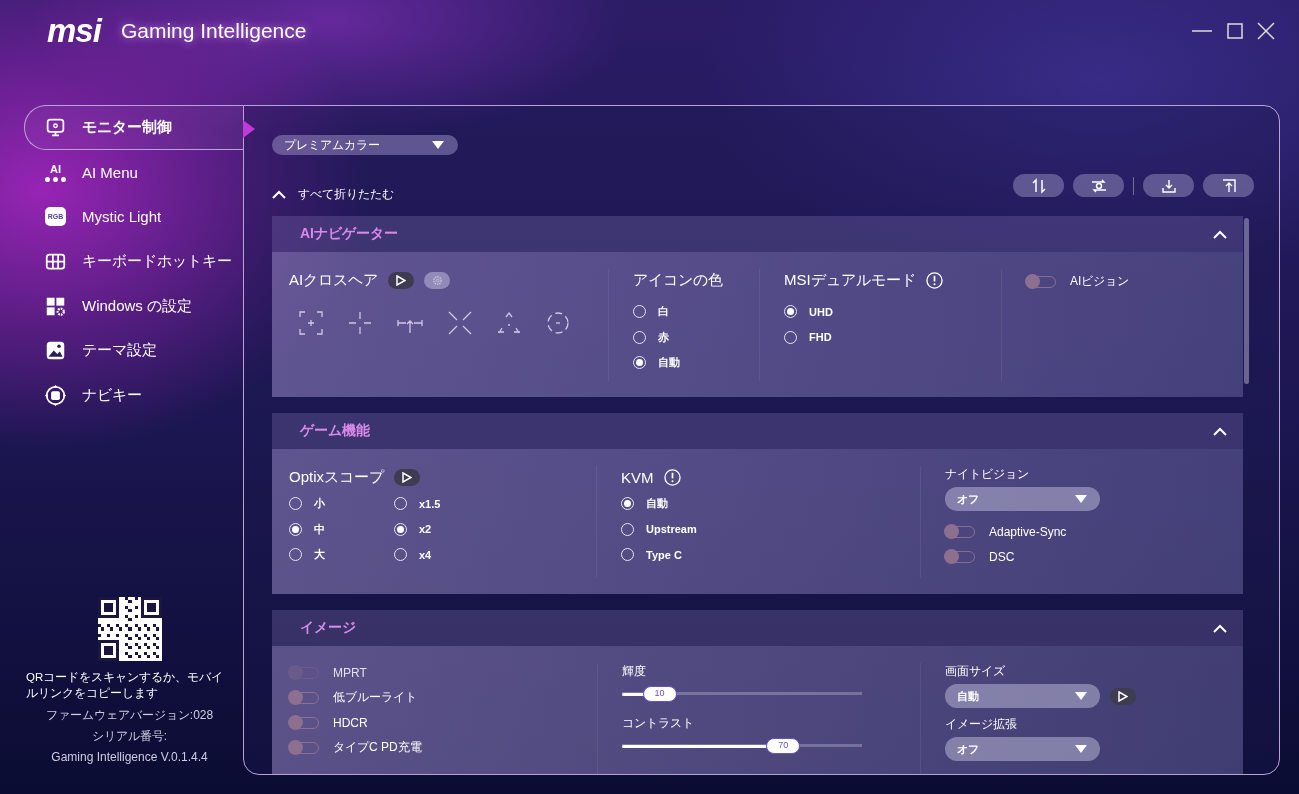 This screenshot has height=794, width=1299. I want to click on radio-option: x2, so click(446, 529).